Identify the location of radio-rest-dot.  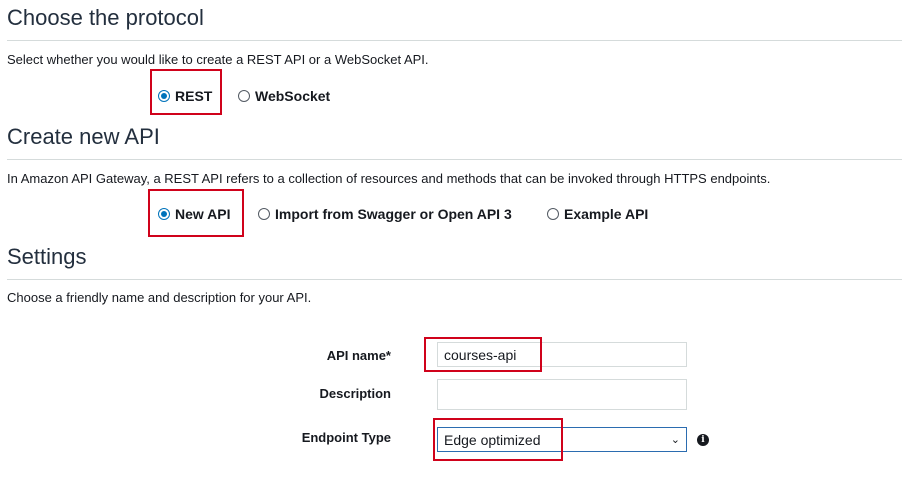
(164, 96).